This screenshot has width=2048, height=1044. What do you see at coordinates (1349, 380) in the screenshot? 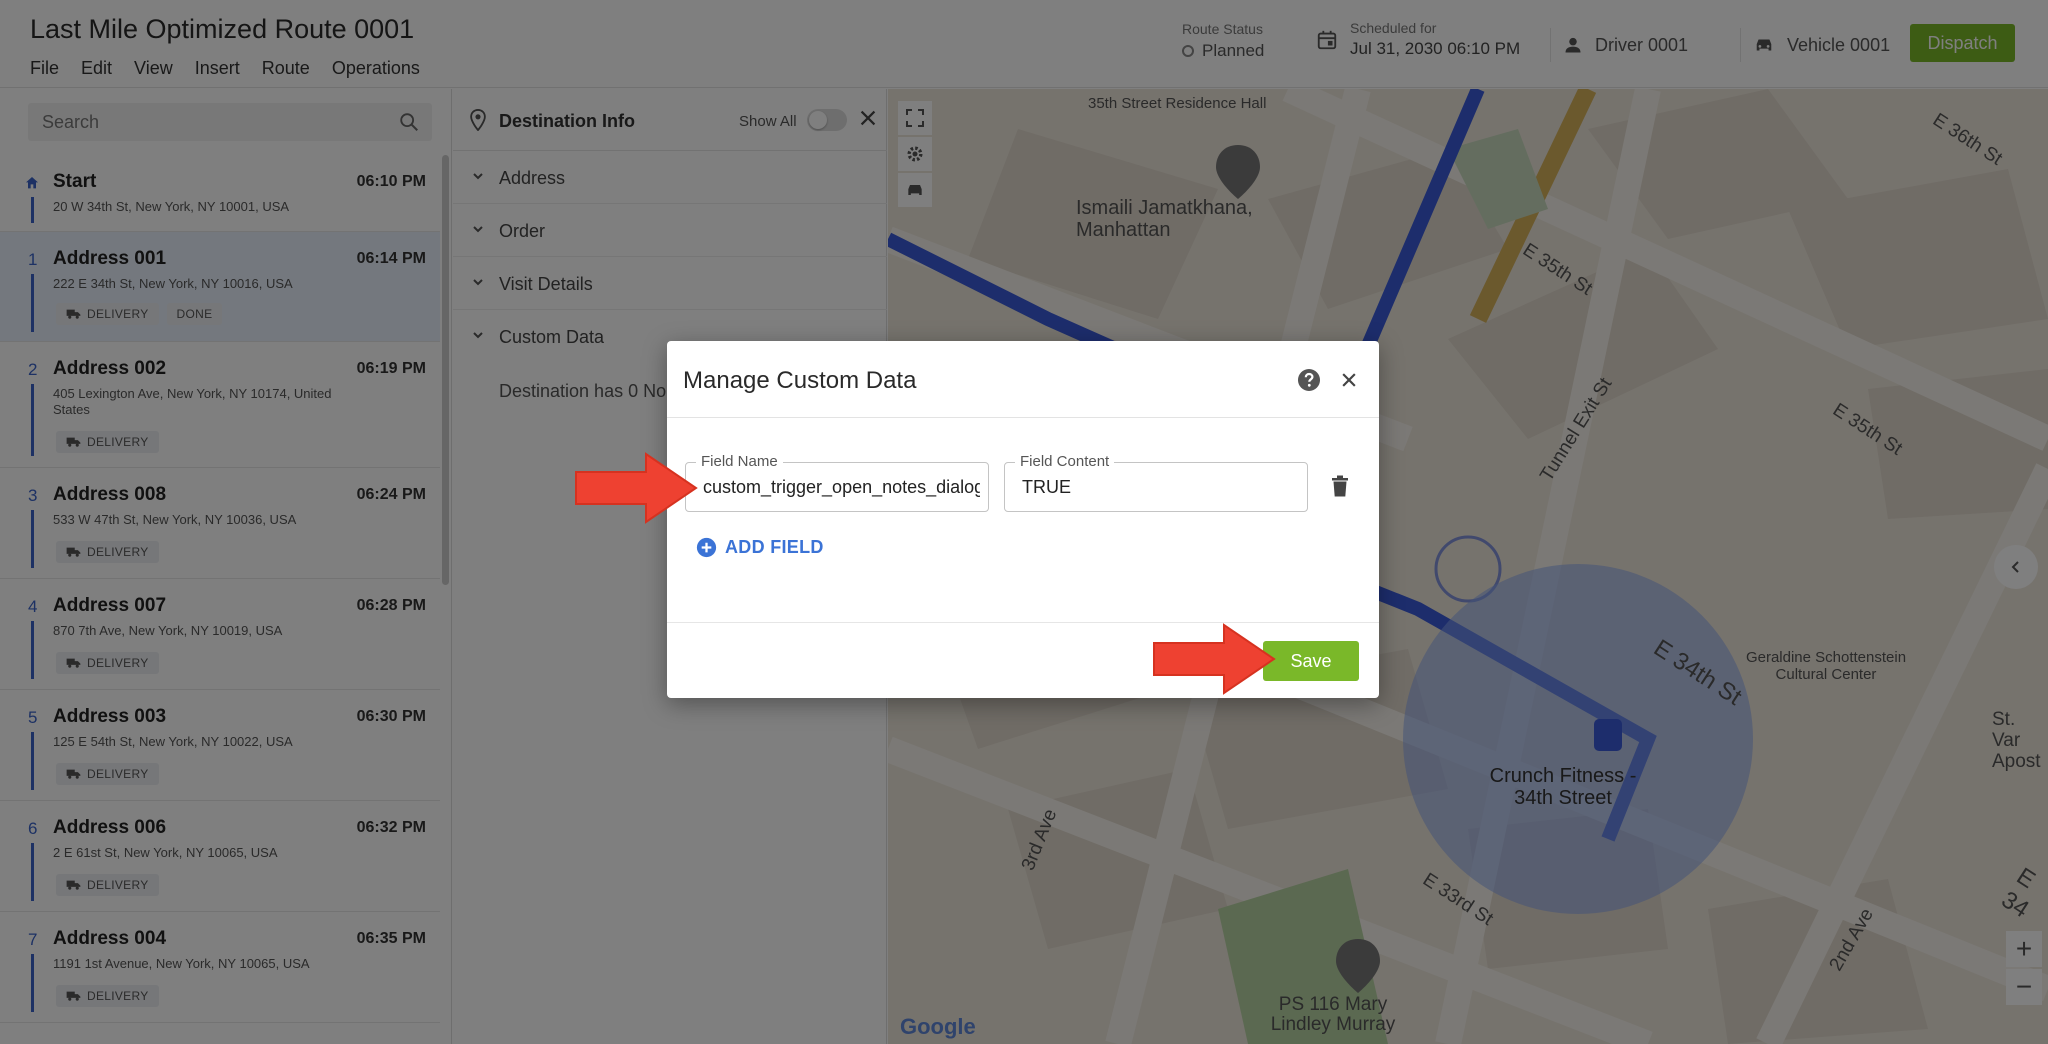
I see `close-icon` at bounding box center [1349, 380].